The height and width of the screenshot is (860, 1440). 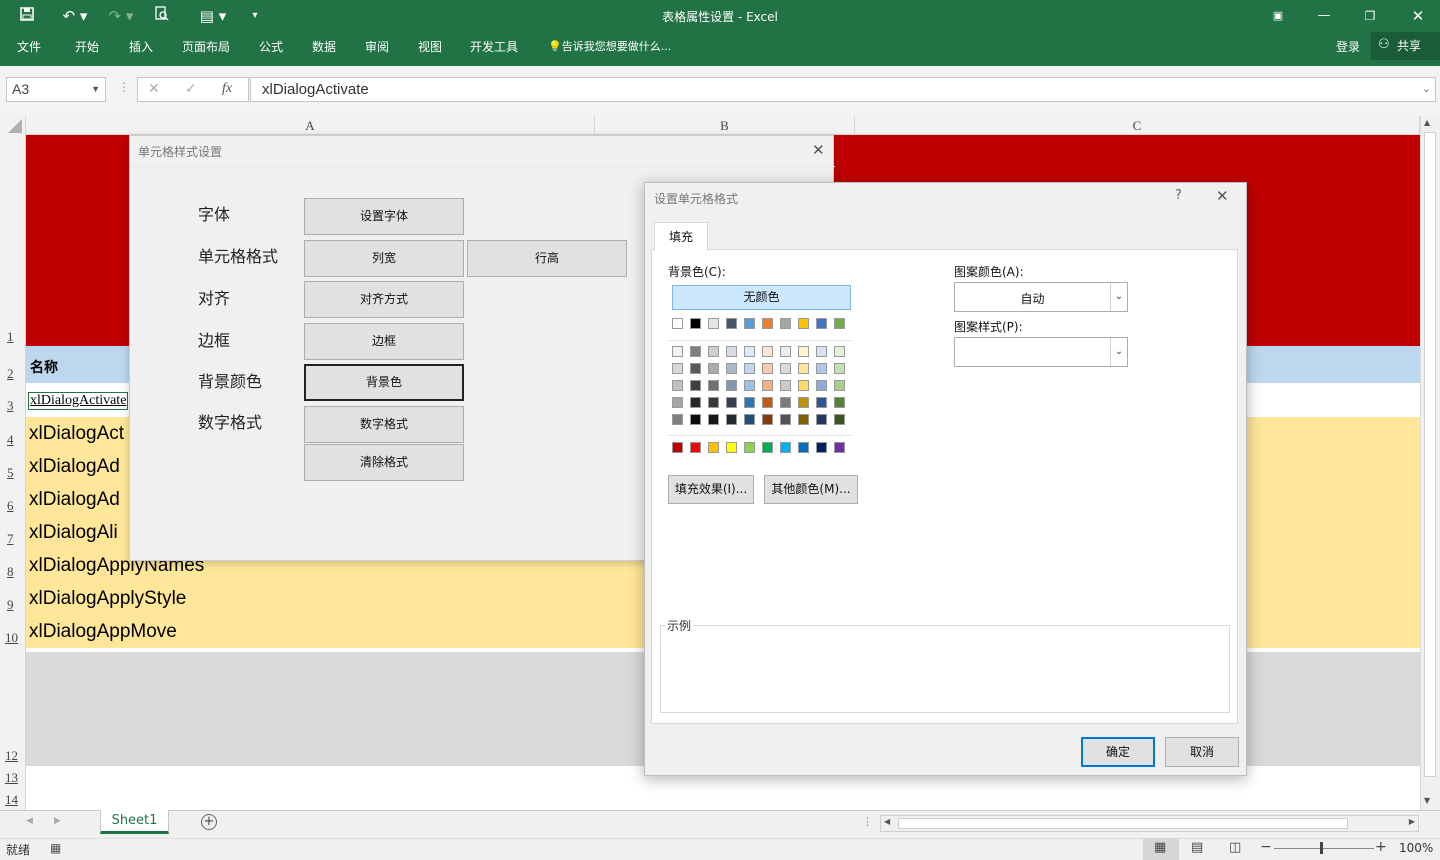 I want to click on tab-fill: 填充, so click(x=681, y=236).